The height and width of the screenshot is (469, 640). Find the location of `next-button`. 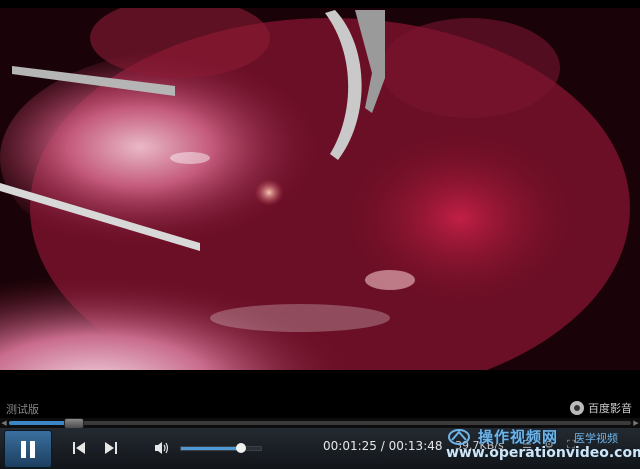

next-button is located at coordinates (111, 448).